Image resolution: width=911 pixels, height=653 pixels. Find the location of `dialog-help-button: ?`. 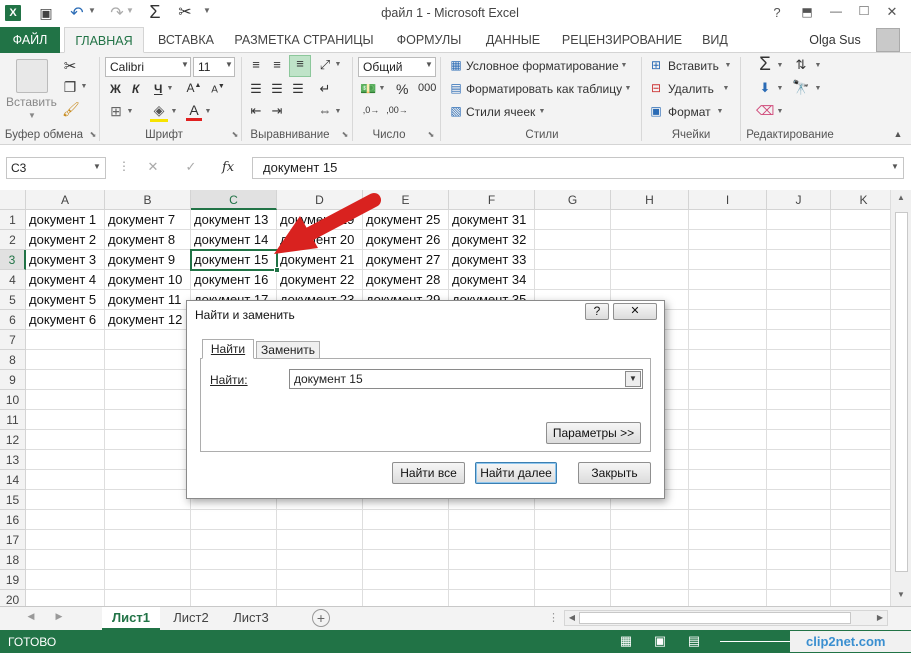

dialog-help-button: ? is located at coordinates (597, 311).